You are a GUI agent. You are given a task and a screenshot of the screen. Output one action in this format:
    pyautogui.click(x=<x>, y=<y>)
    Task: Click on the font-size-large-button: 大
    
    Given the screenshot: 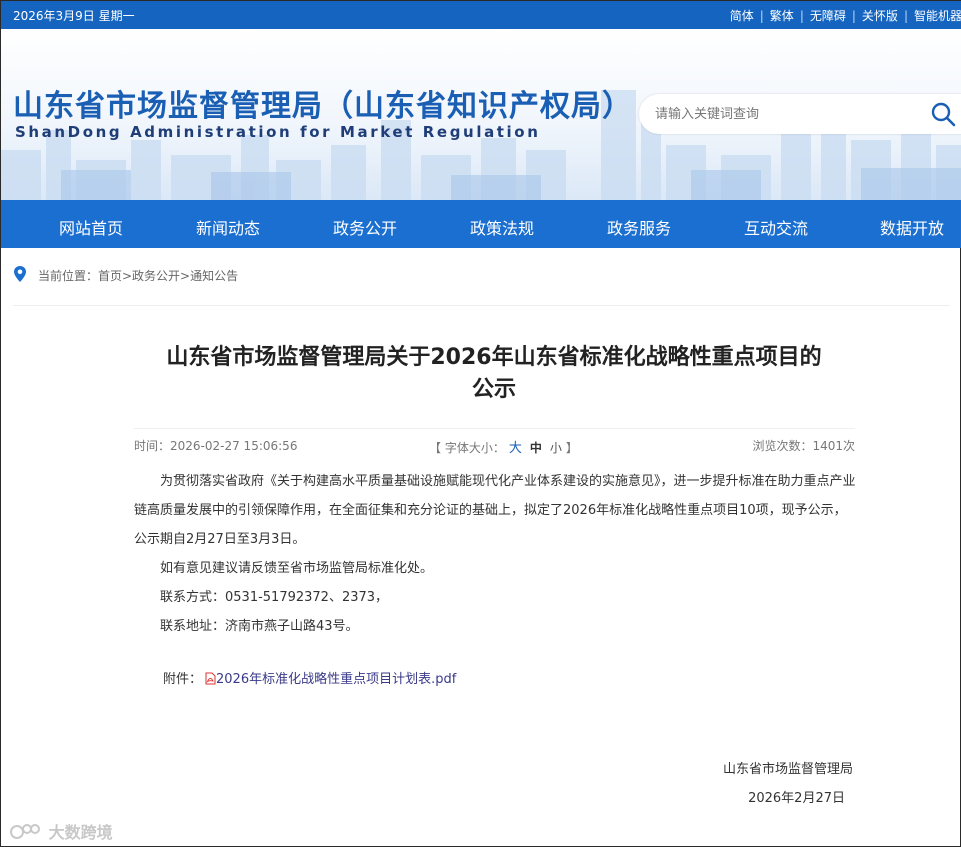 What is the action you would take?
    pyautogui.click(x=515, y=448)
    